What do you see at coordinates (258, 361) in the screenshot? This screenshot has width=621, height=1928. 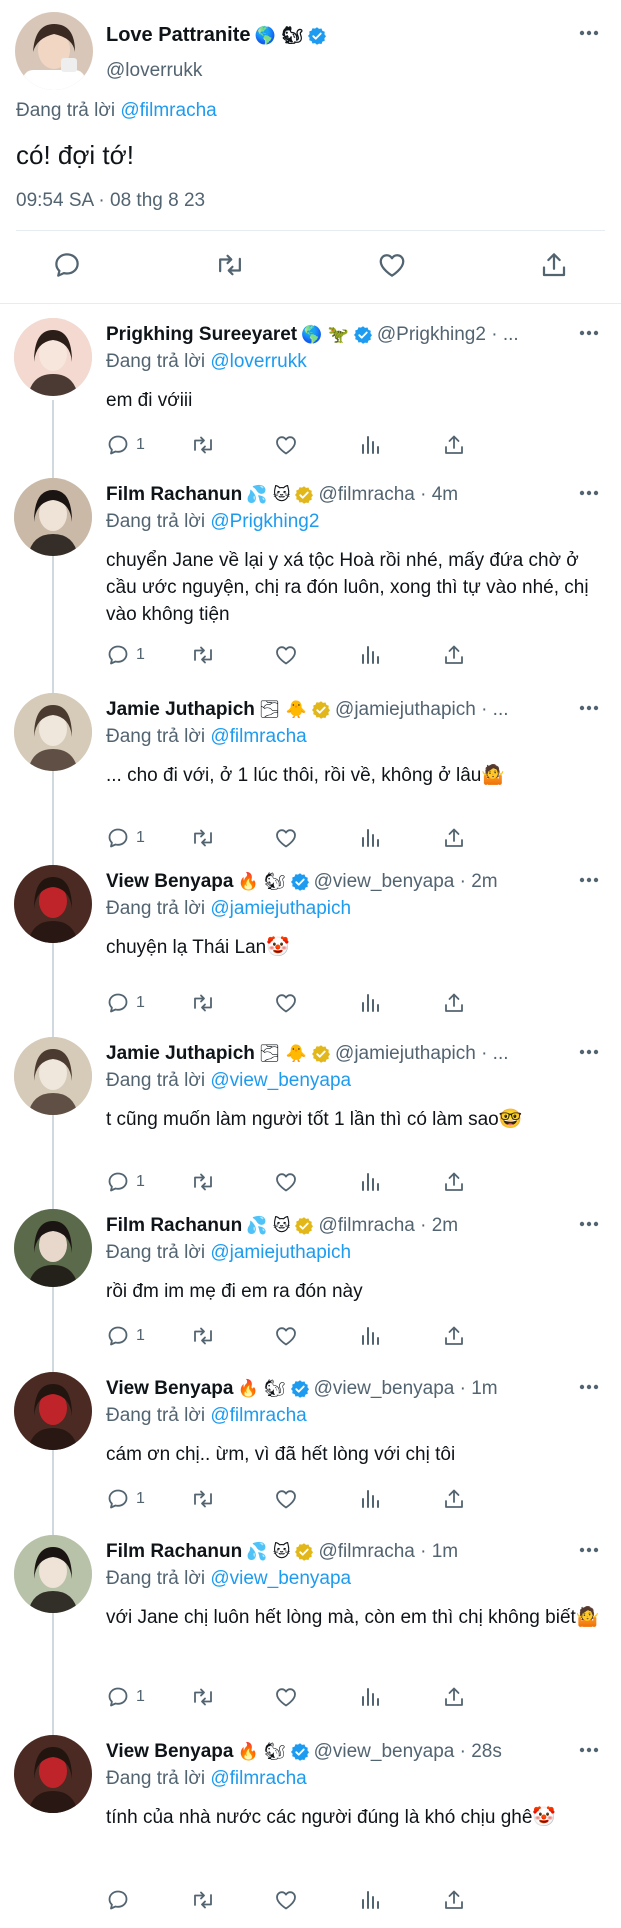 I see `replying-to-link: @loverrukk` at bounding box center [258, 361].